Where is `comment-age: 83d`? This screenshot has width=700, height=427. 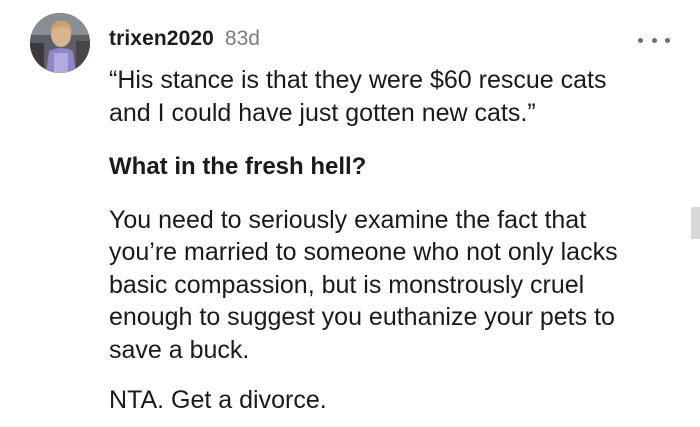
comment-age: 83d is located at coordinates (242, 38).